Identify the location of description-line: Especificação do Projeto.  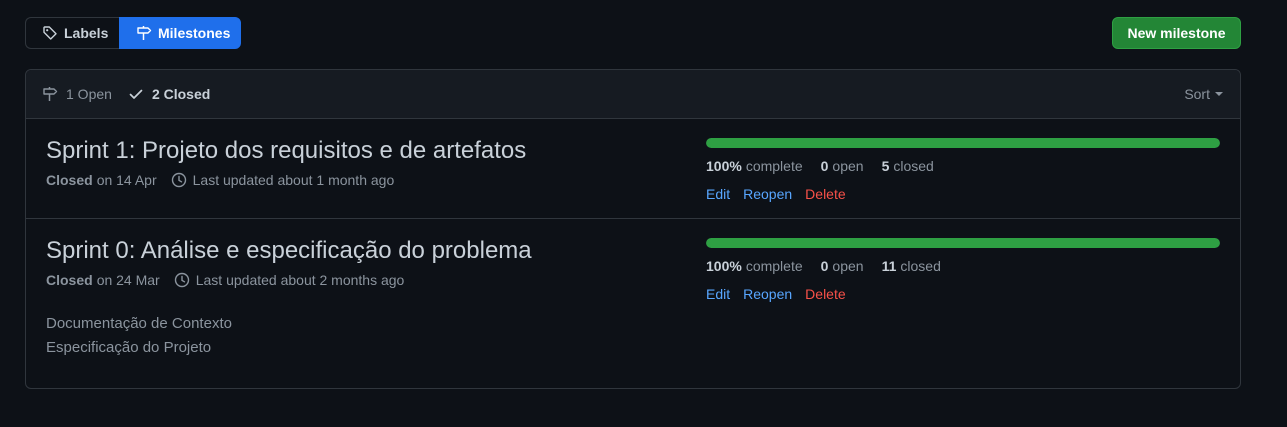
(129, 347).